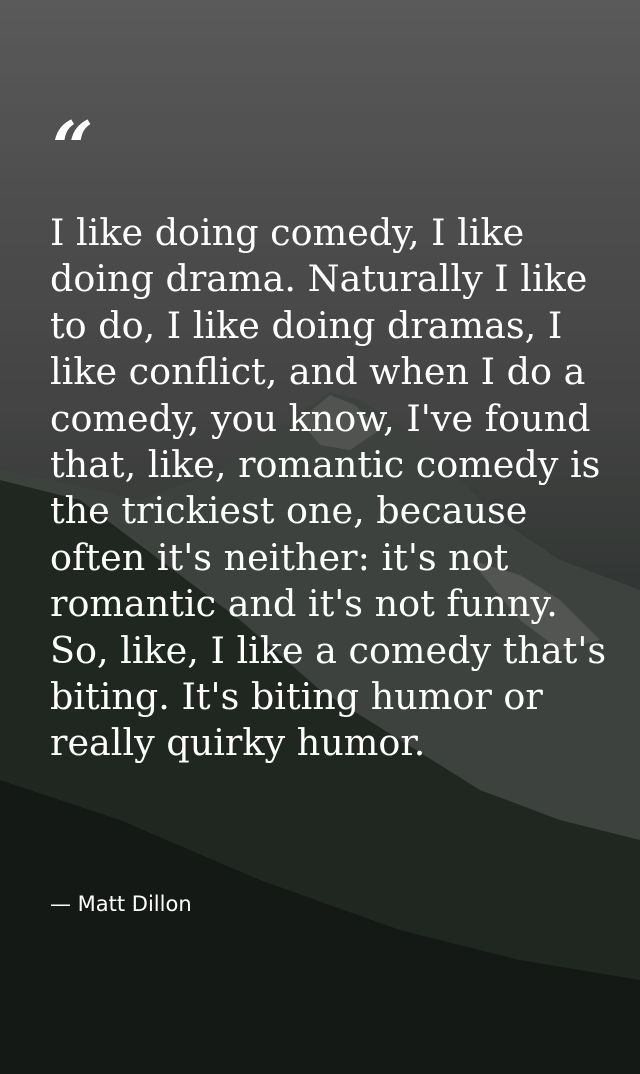 This screenshot has height=1074, width=640. I want to click on quote-author: — Matt Dillon, so click(121, 904).